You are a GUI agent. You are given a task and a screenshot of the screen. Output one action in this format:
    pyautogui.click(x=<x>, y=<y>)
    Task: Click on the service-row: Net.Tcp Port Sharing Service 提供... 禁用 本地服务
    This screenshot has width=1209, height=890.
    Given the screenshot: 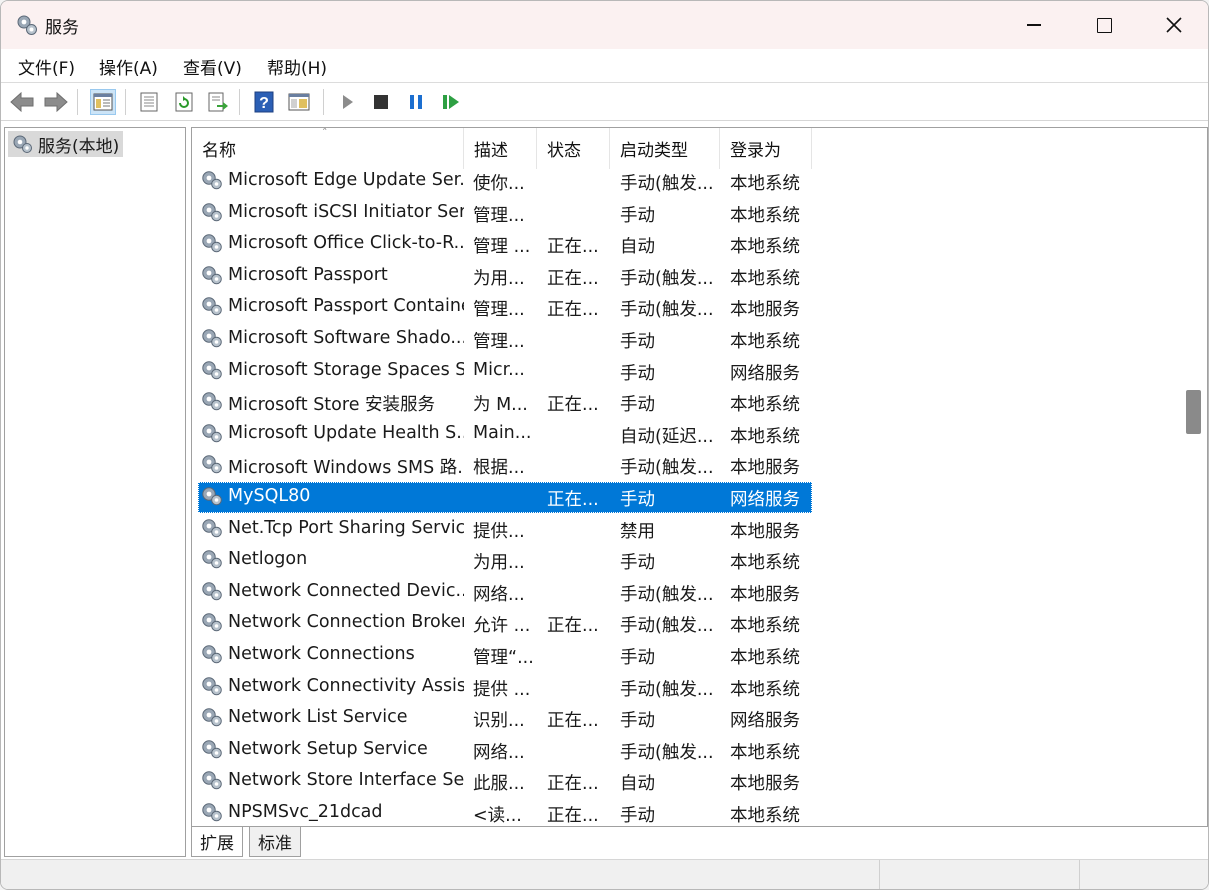 What is the action you would take?
    pyautogui.click(x=687, y=530)
    